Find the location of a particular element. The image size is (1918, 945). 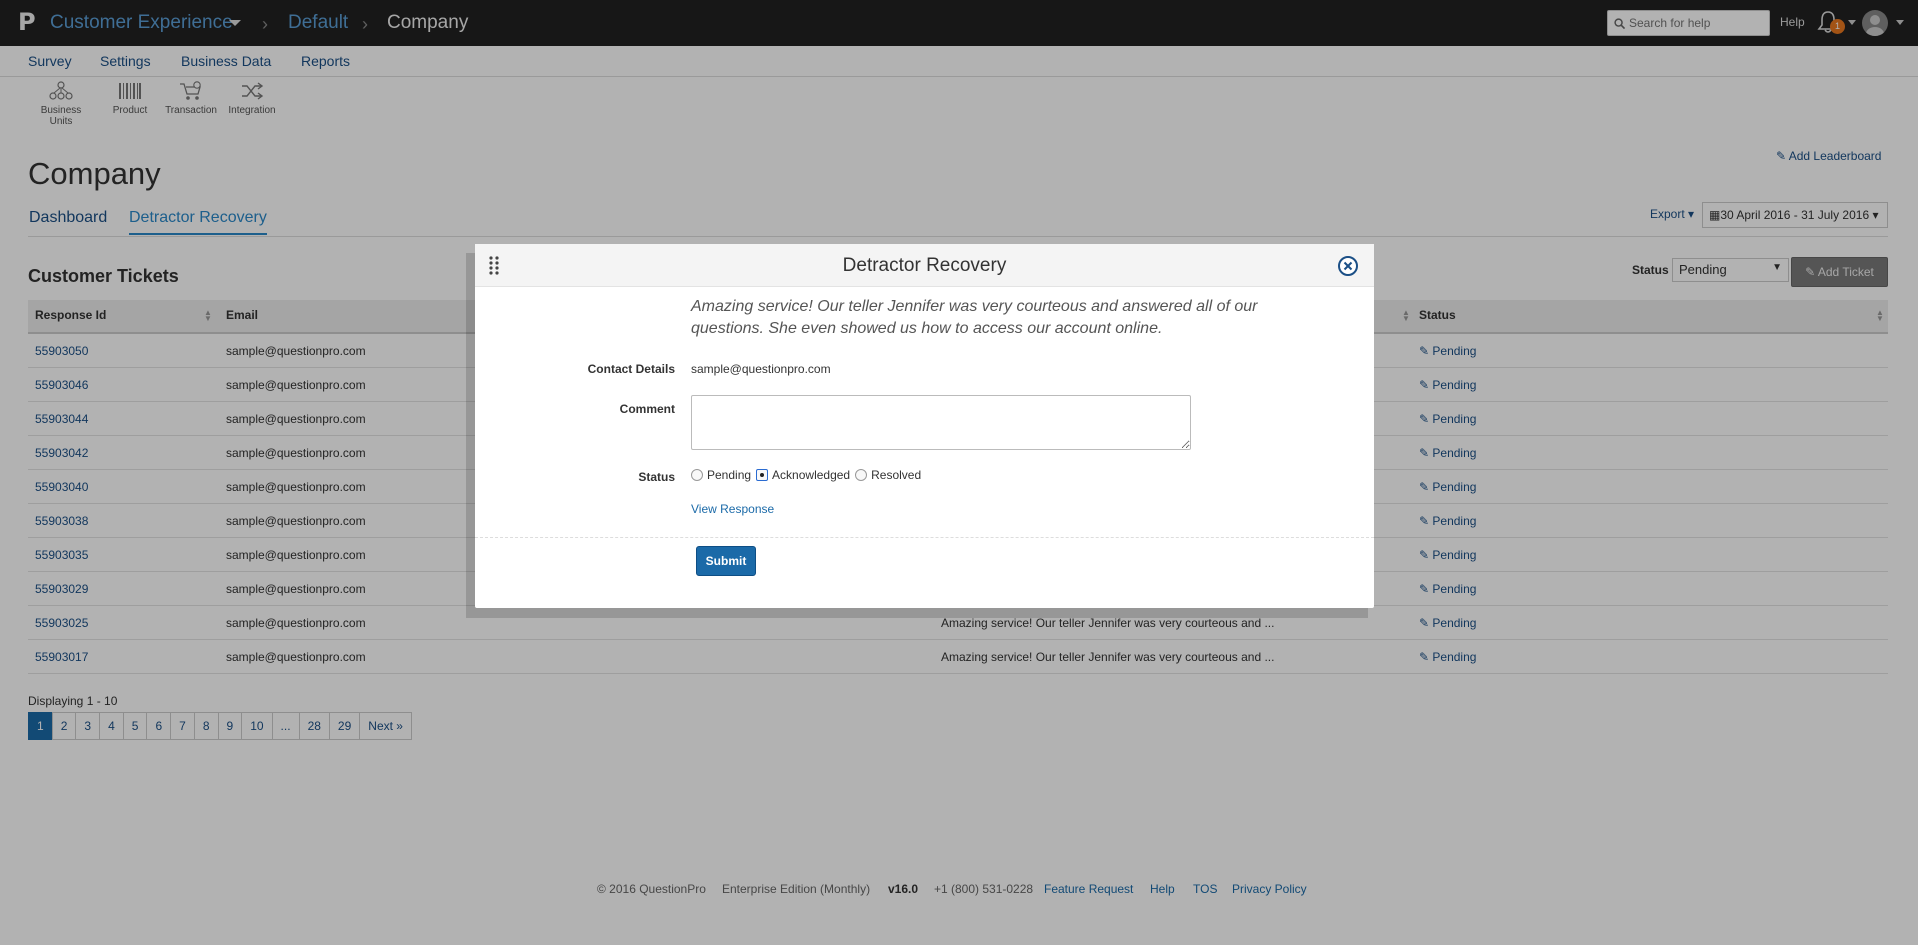

comment-label: Comment is located at coordinates (647, 409).